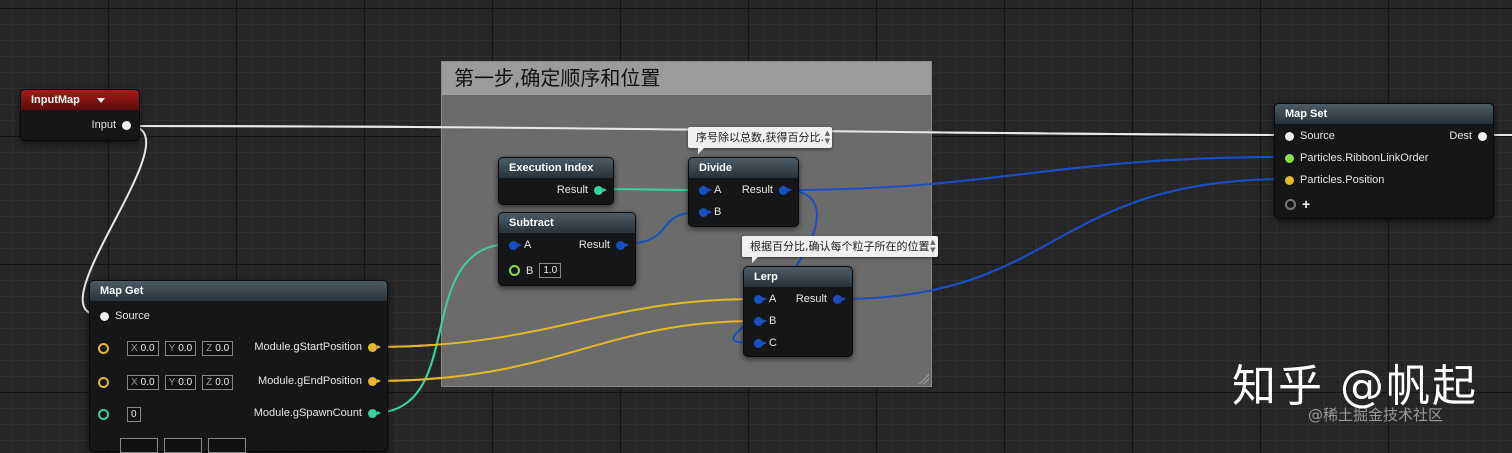  I want to click on next-x-field, so click(139, 445).